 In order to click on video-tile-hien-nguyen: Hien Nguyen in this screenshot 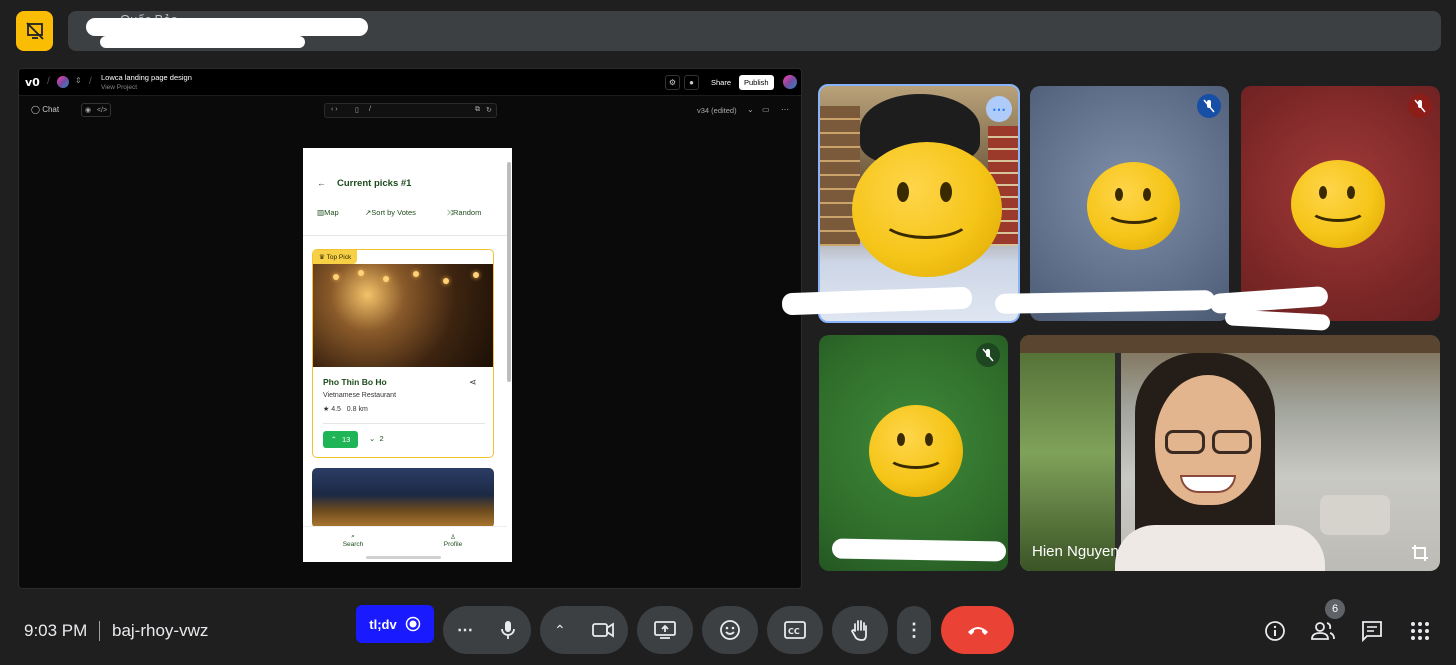, I will do `click(1230, 453)`.